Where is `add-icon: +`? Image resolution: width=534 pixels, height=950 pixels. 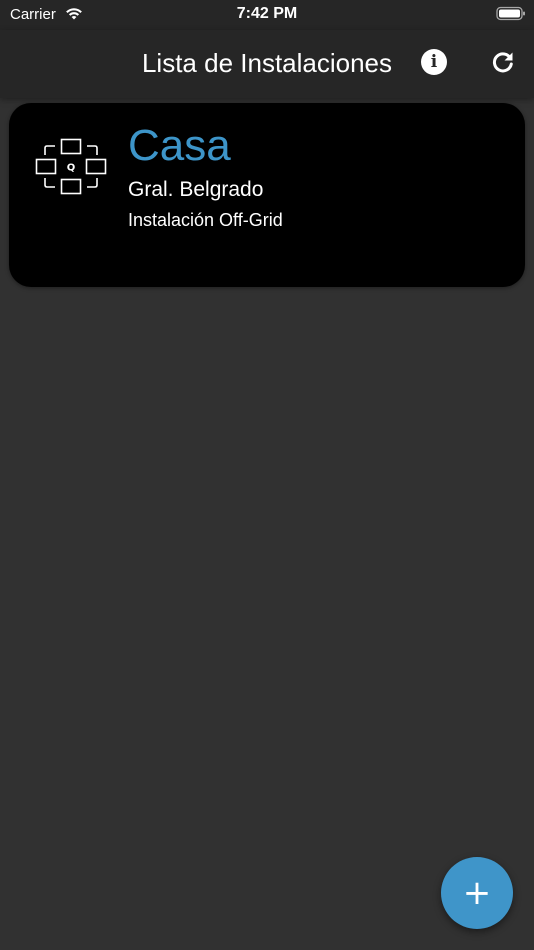
add-icon: + is located at coordinates (477, 893).